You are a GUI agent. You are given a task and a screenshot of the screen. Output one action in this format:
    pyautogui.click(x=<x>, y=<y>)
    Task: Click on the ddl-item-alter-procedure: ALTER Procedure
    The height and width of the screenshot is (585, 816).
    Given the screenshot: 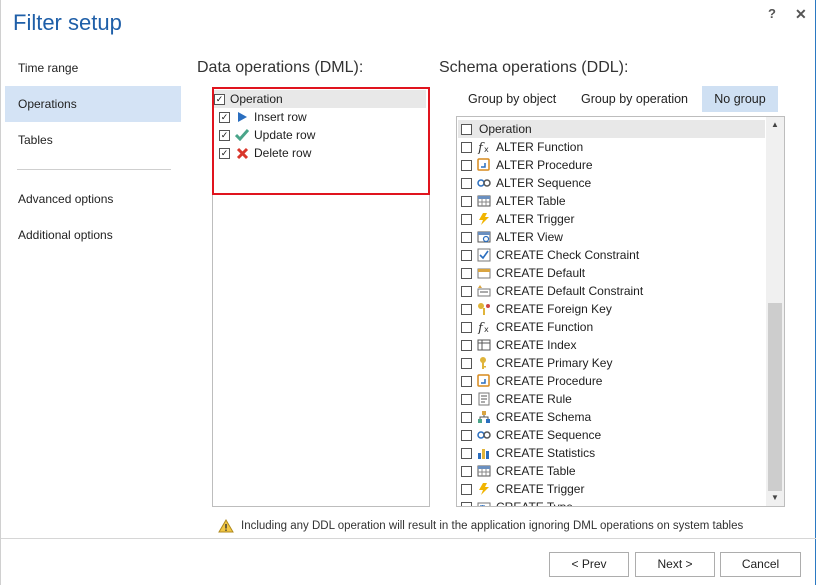 What is the action you would take?
    pyautogui.click(x=527, y=165)
    